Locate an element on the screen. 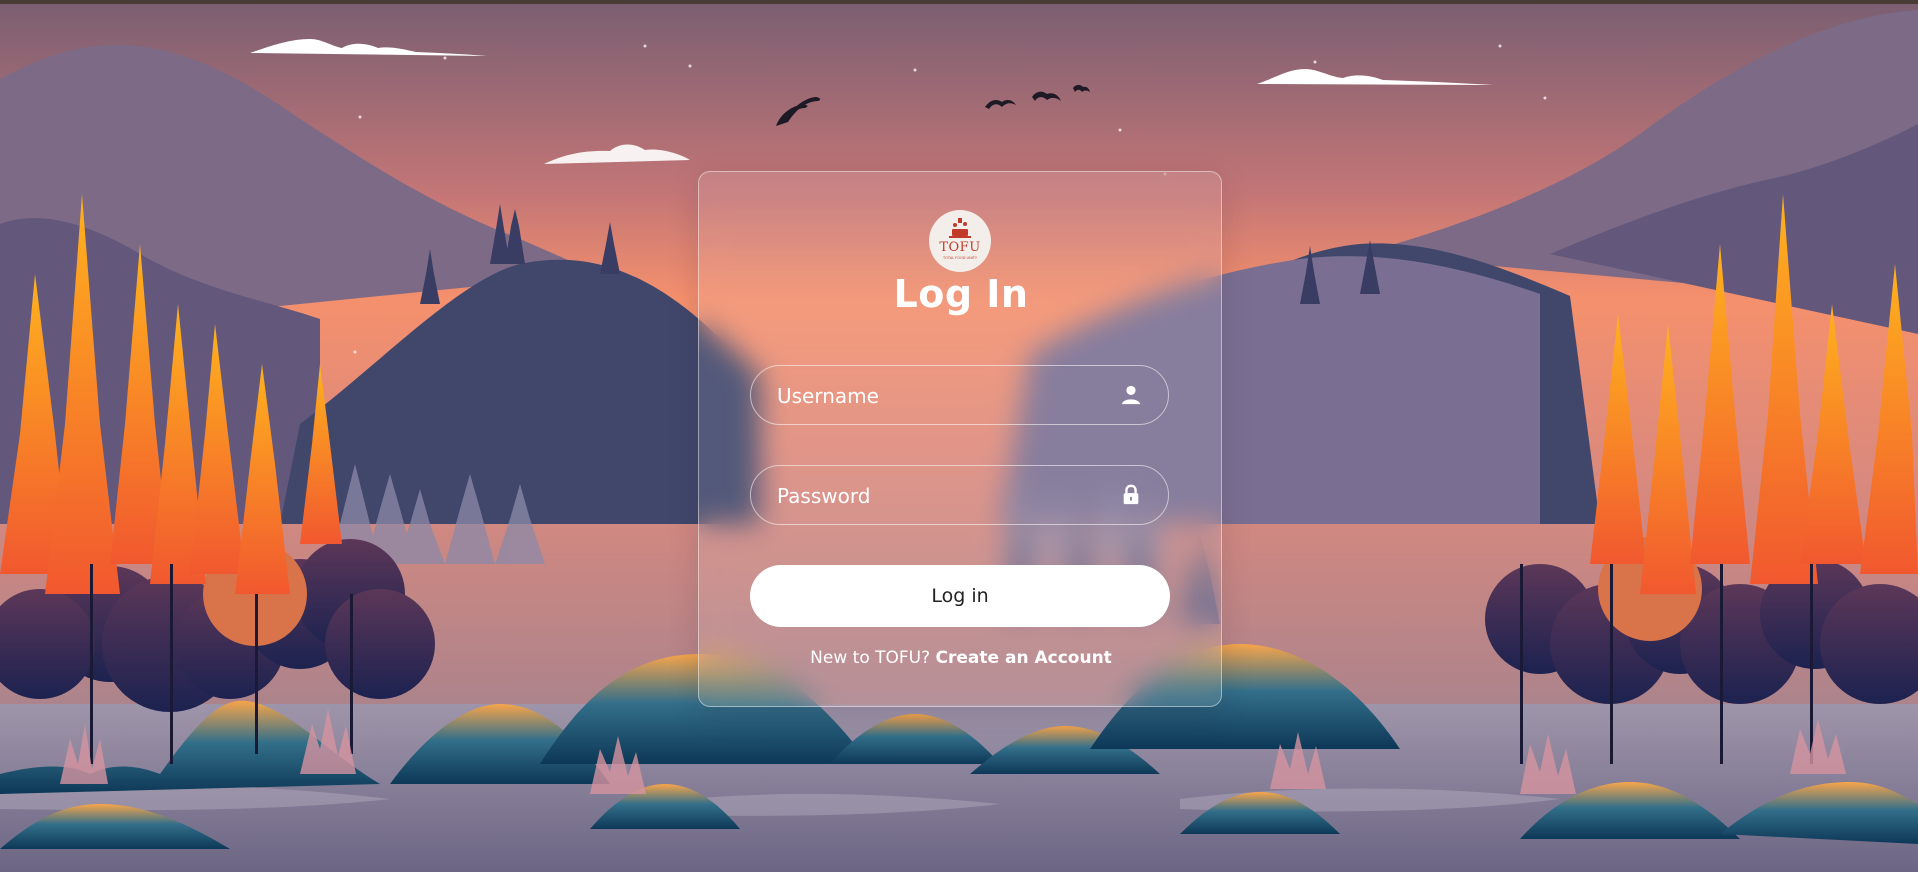  password-field is located at coordinates (959, 495).